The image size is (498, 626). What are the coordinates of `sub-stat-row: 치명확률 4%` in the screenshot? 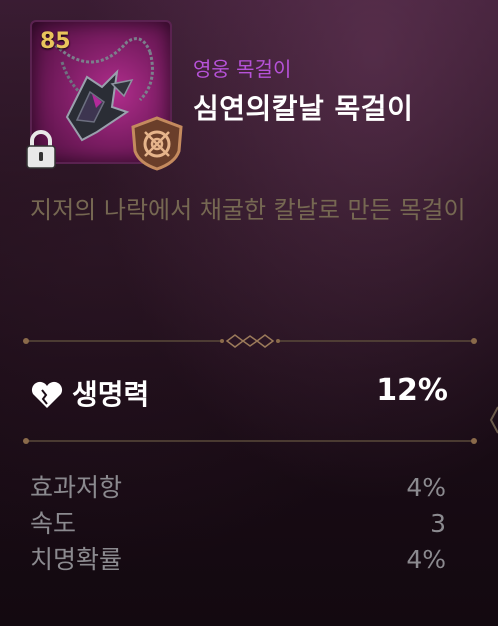 It's located at (238, 560).